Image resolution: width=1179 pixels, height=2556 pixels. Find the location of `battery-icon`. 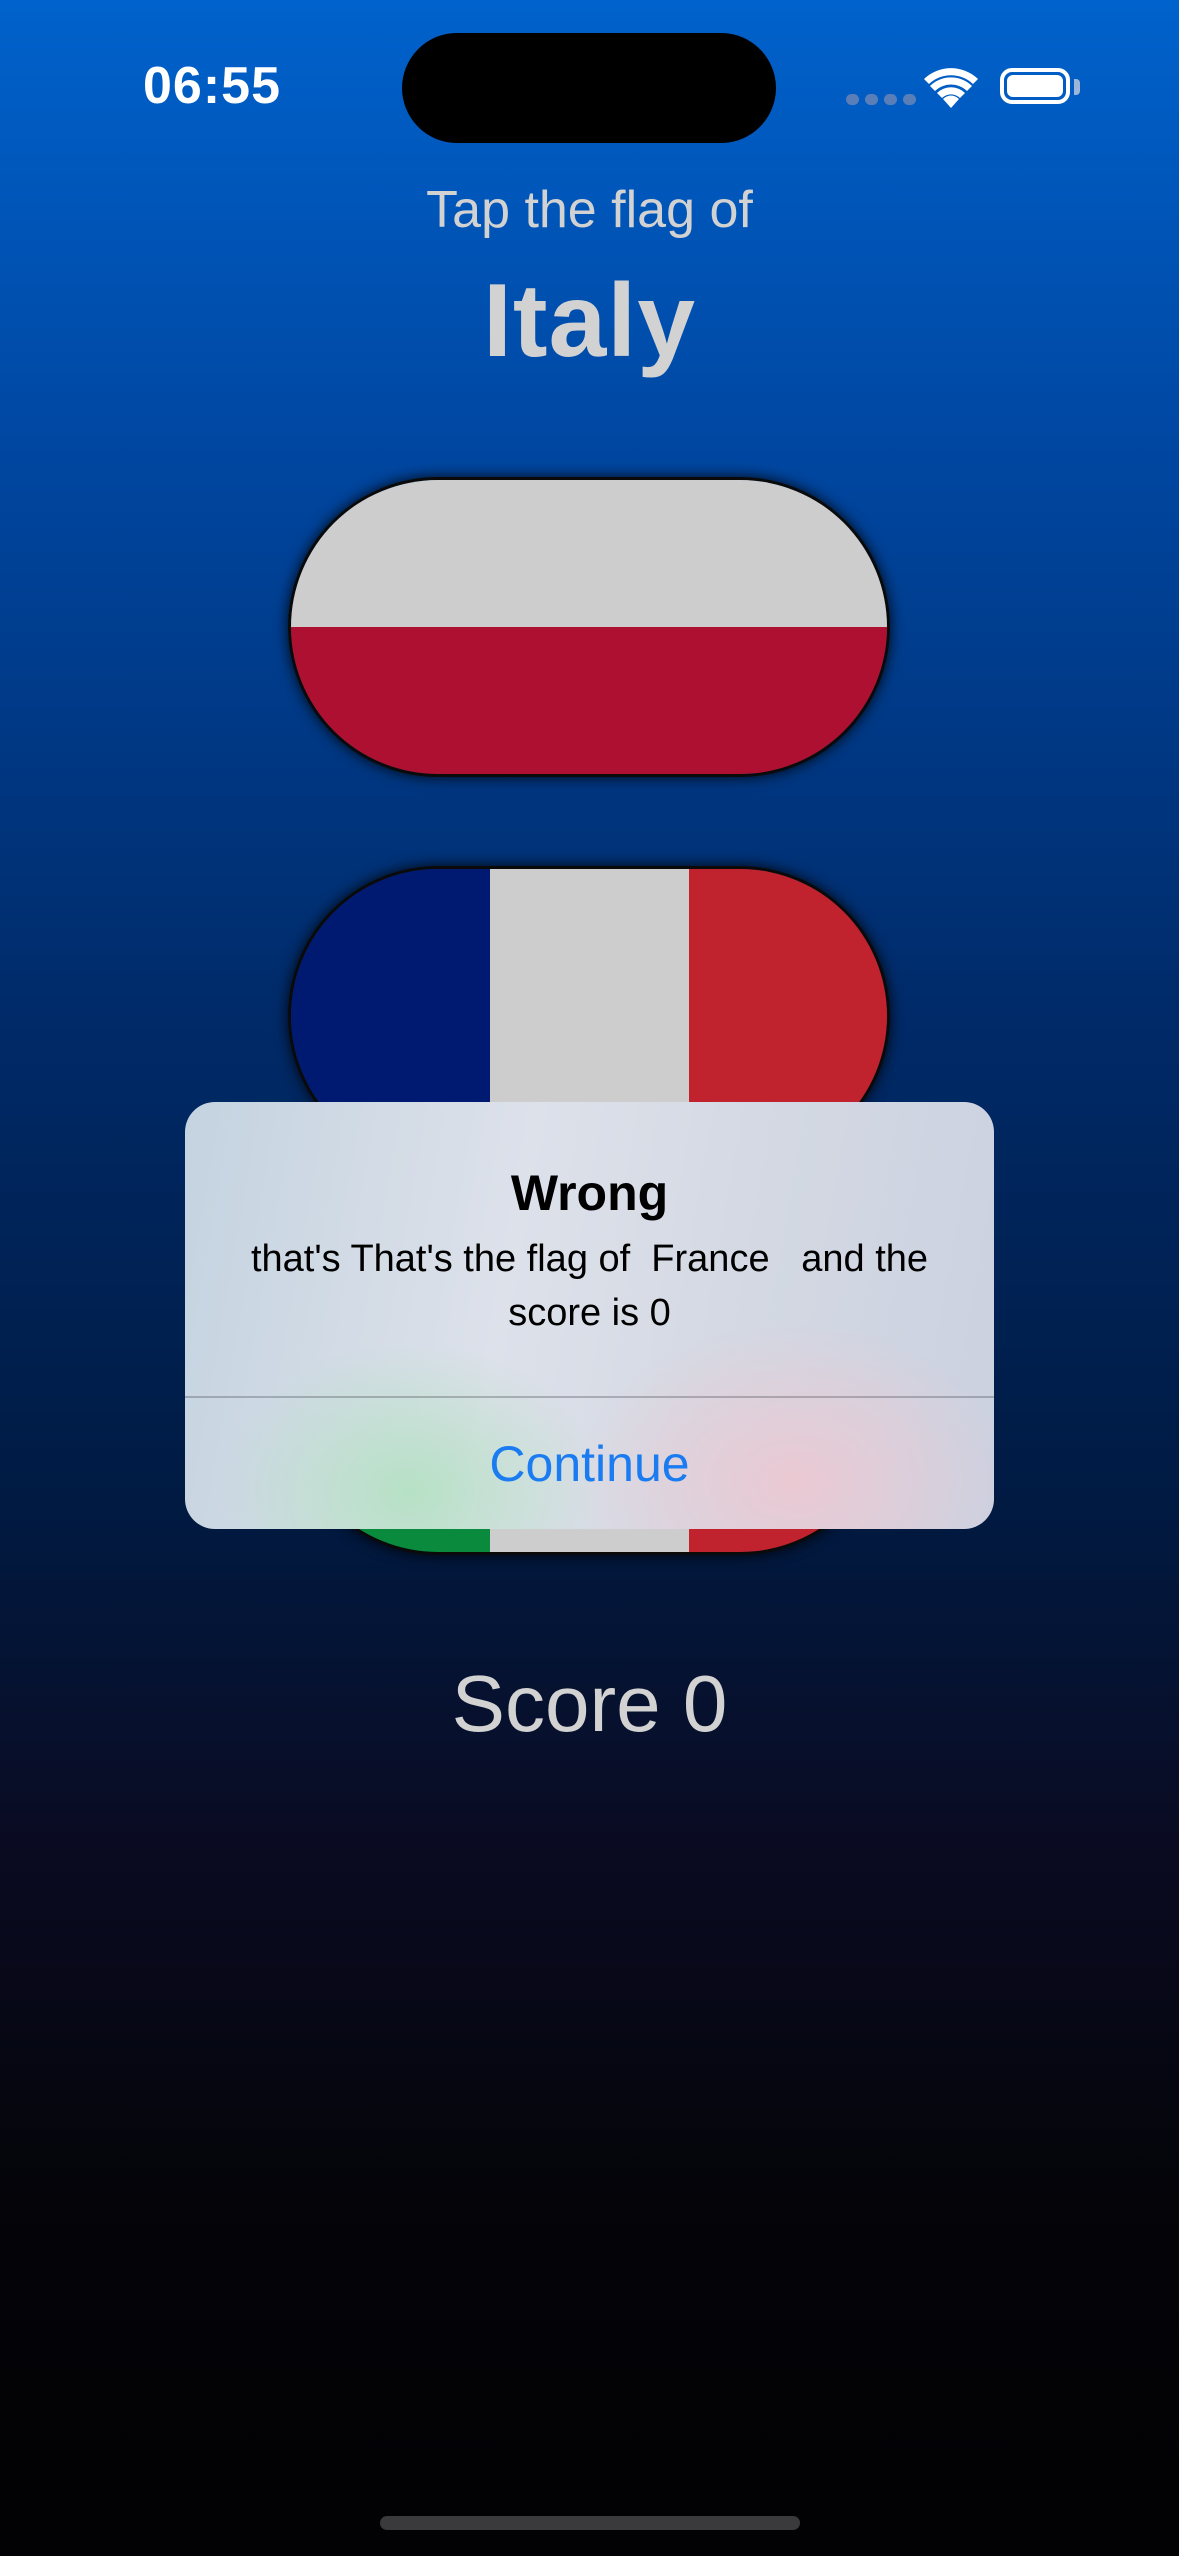

battery-icon is located at coordinates (1035, 86).